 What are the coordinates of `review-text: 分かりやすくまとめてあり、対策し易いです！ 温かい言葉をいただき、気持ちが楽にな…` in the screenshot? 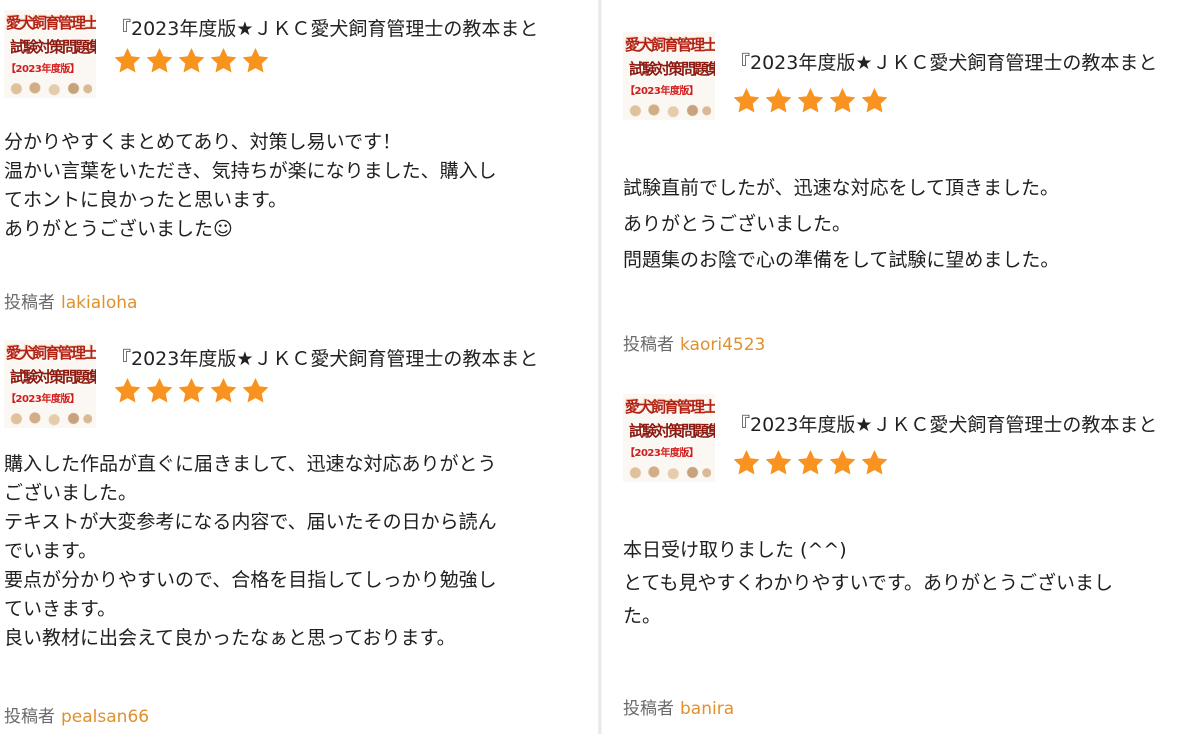 It's located at (250, 185).